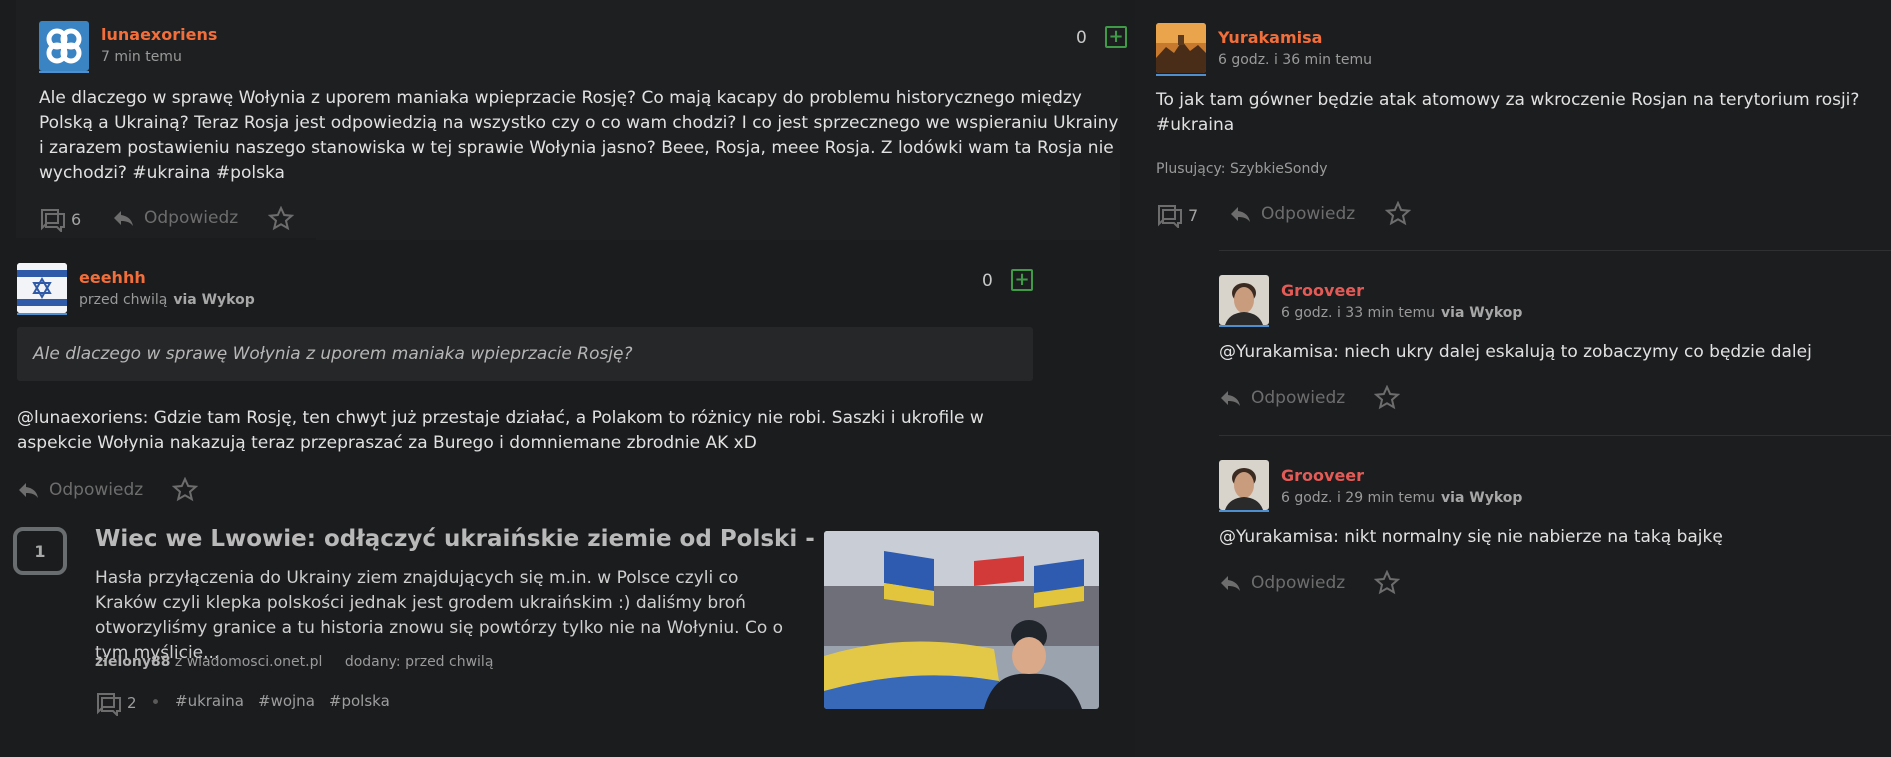  Describe the element at coordinates (449, 662) in the screenshot. I see `added-time: przed chwilą` at that location.